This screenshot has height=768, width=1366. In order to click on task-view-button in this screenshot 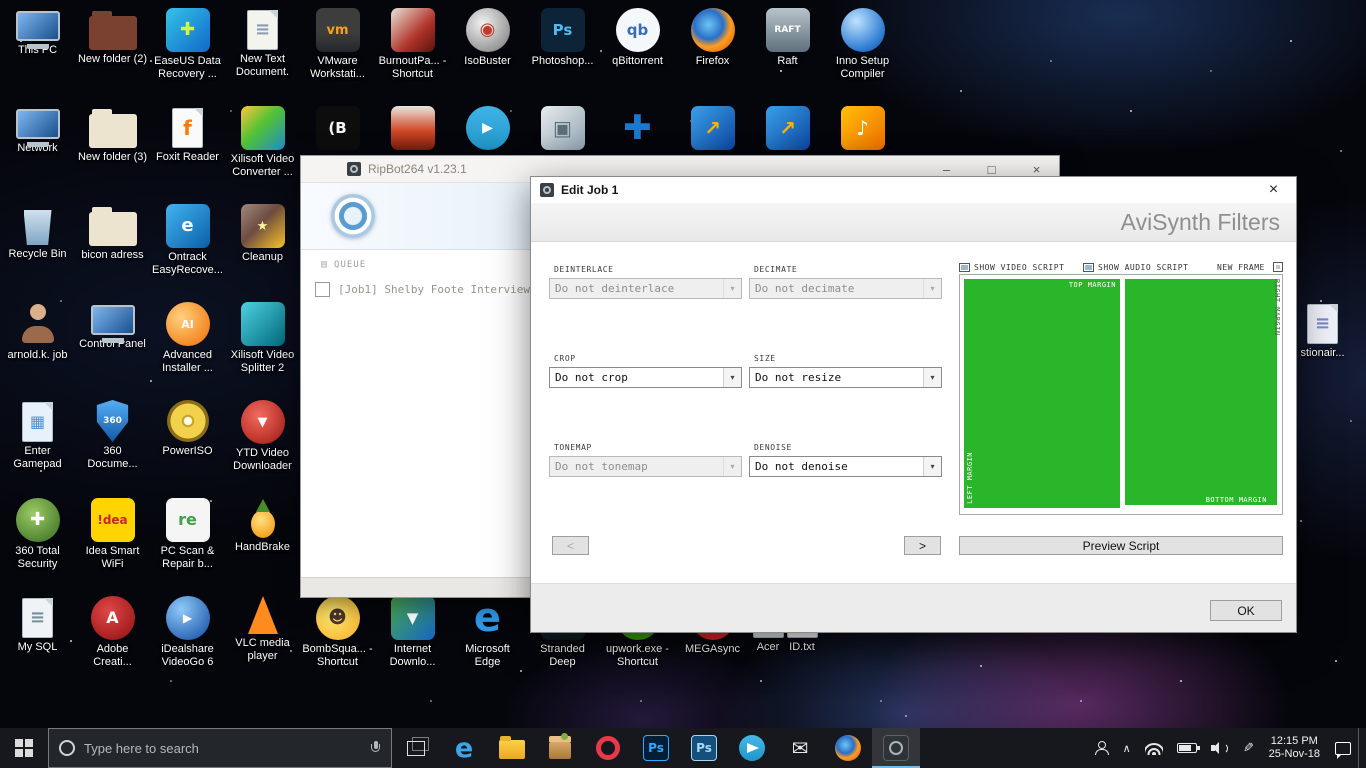, I will do `click(416, 748)`.